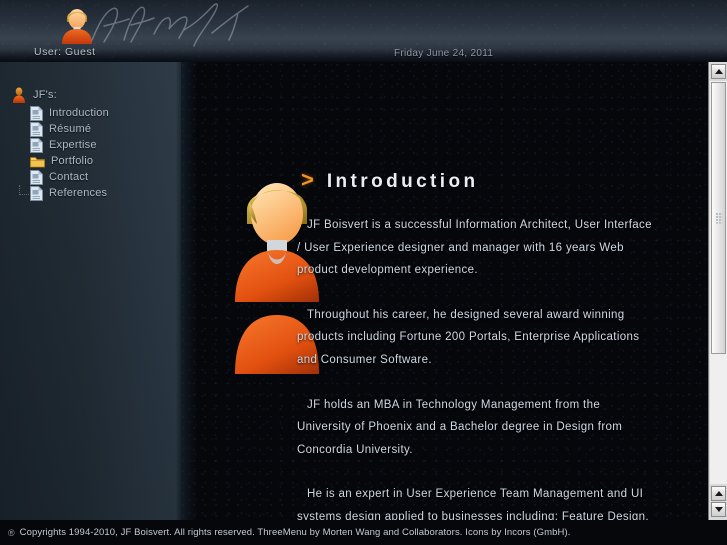 Image resolution: width=727 pixels, height=545 pixels. Describe the element at coordinates (189, 291) in the screenshot. I see `content-left-shade` at that location.